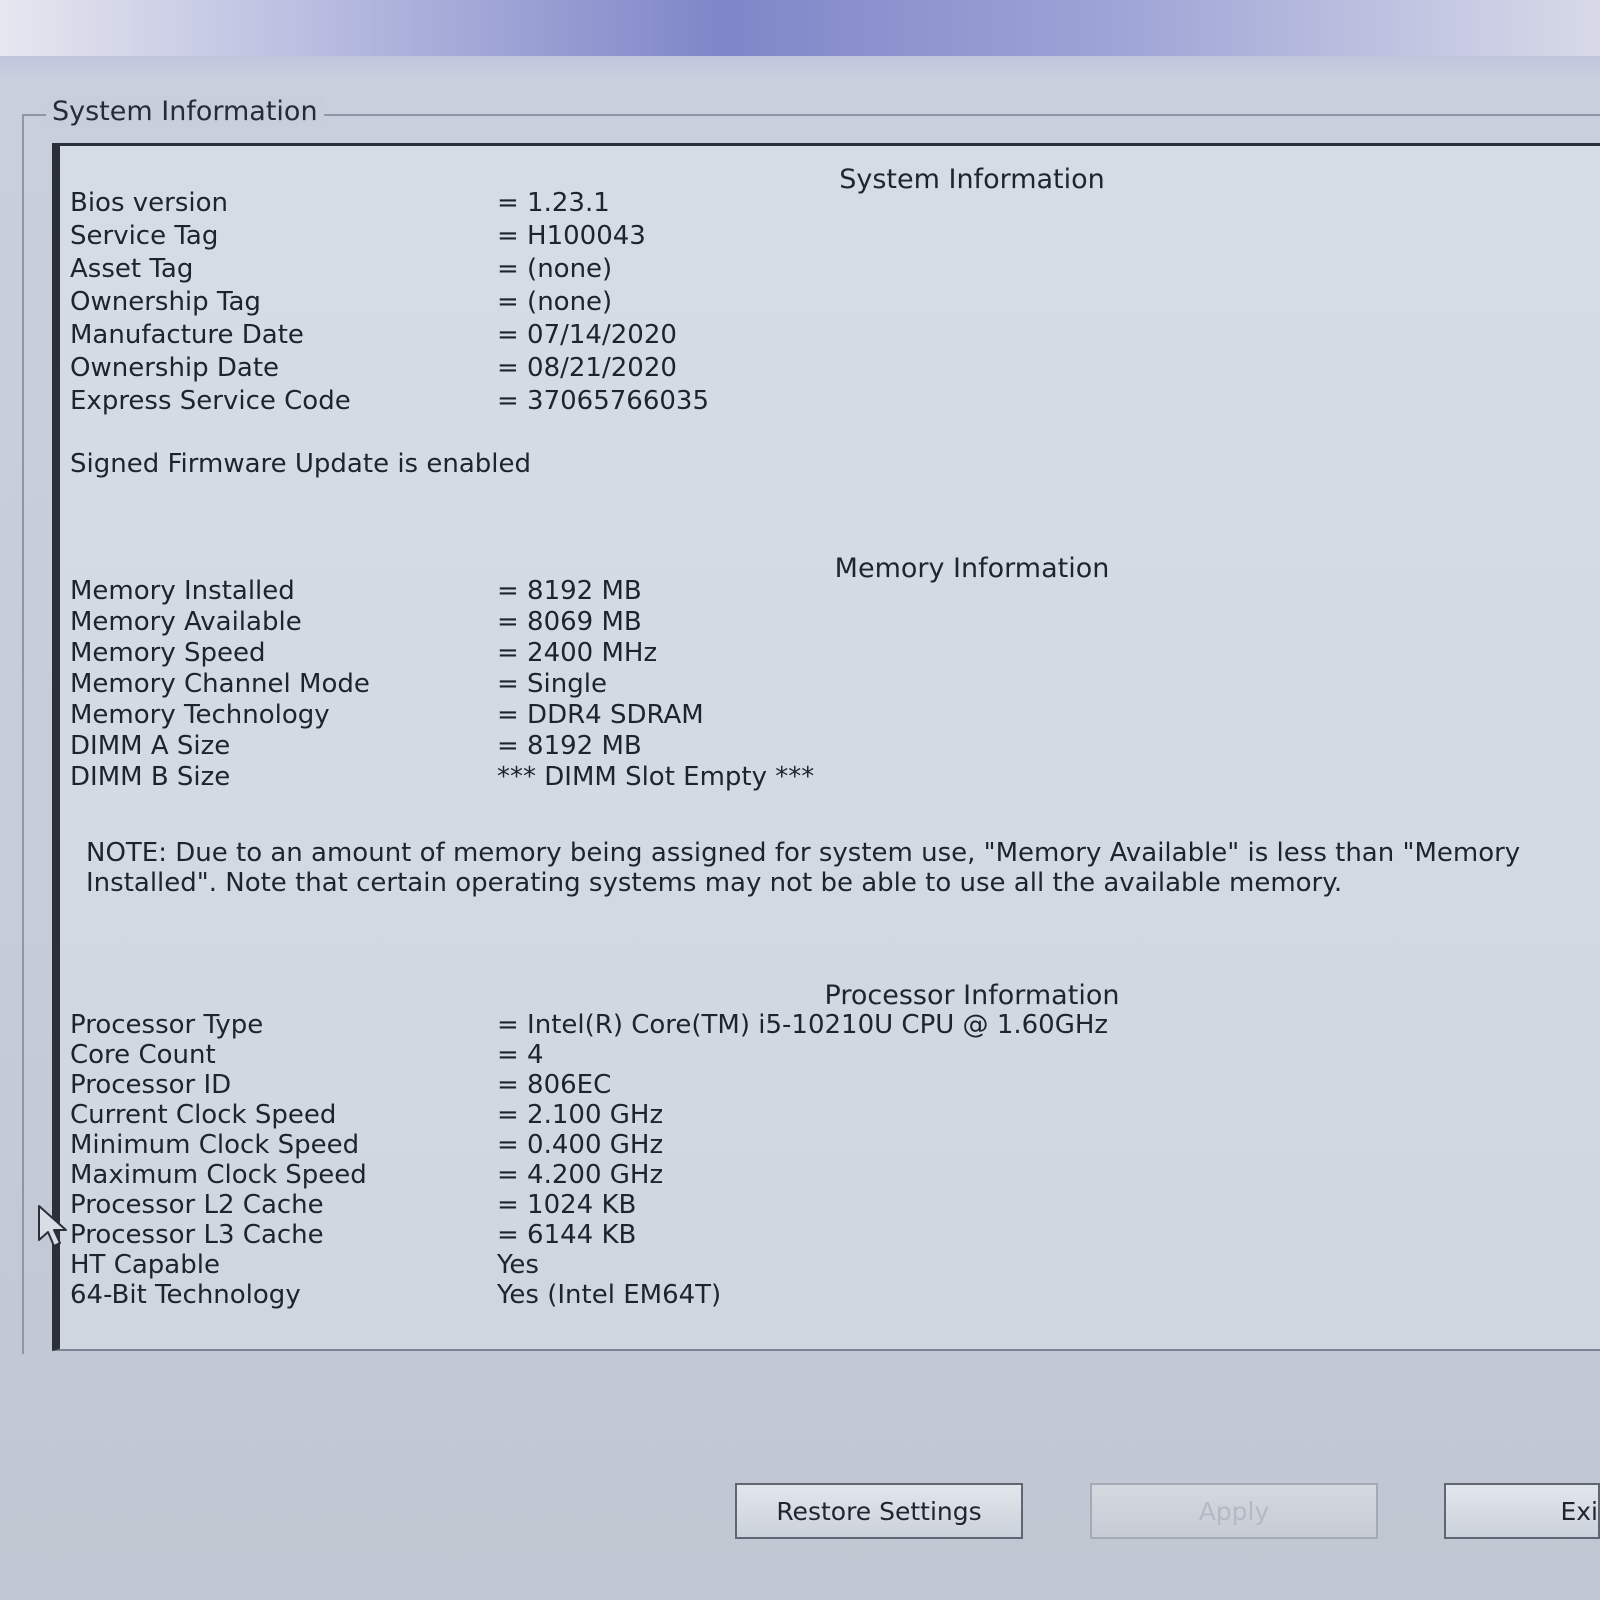  I want to click on row-label: Bios version, so click(149, 203).